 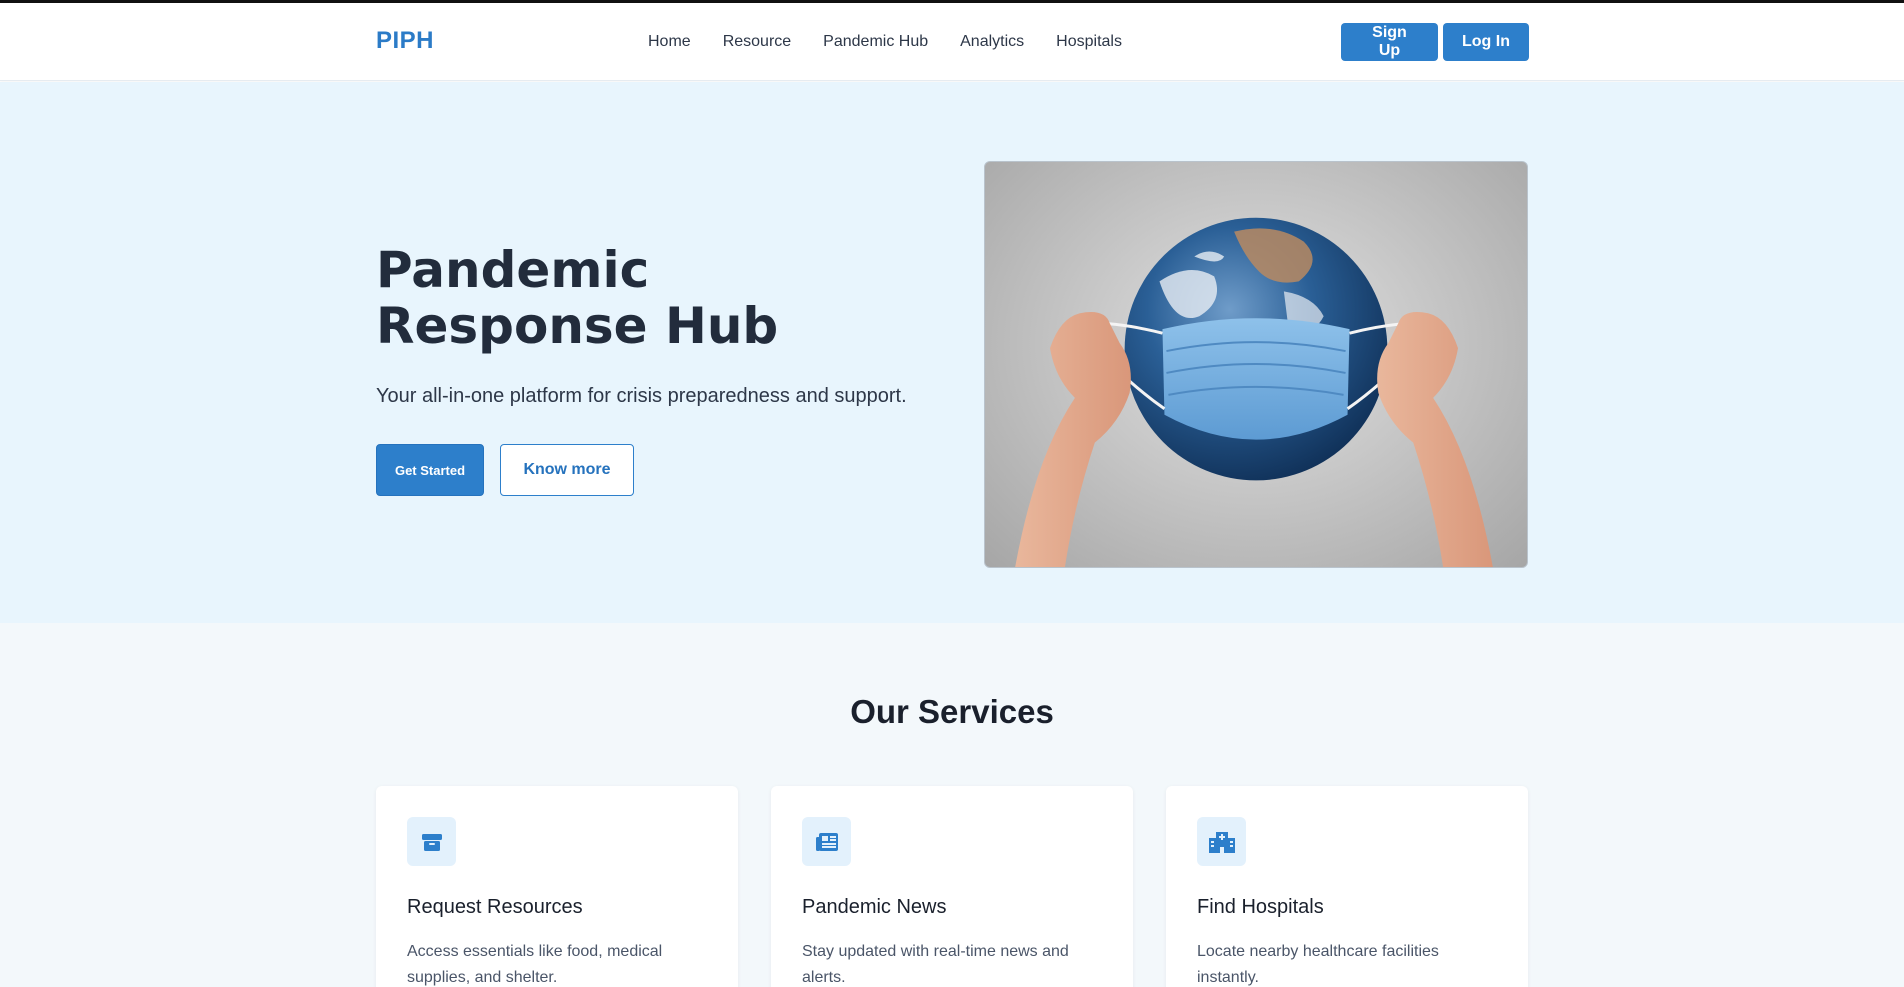 What do you see at coordinates (1389, 42) in the screenshot?
I see `sign-up-button: Sign Up` at bounding box center [1389, 42].